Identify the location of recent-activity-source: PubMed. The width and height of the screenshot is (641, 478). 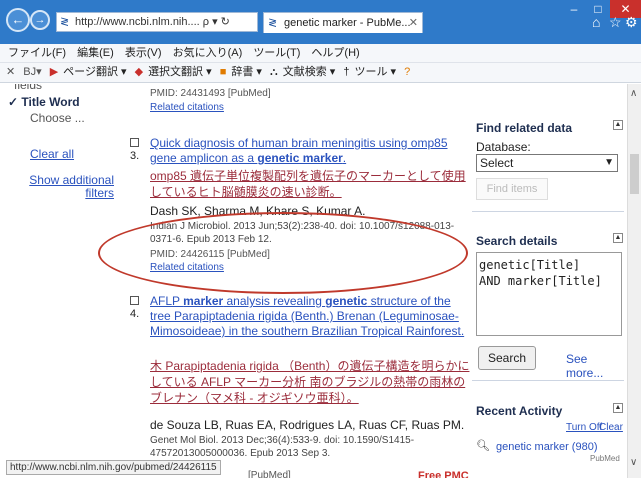
(605, 458).